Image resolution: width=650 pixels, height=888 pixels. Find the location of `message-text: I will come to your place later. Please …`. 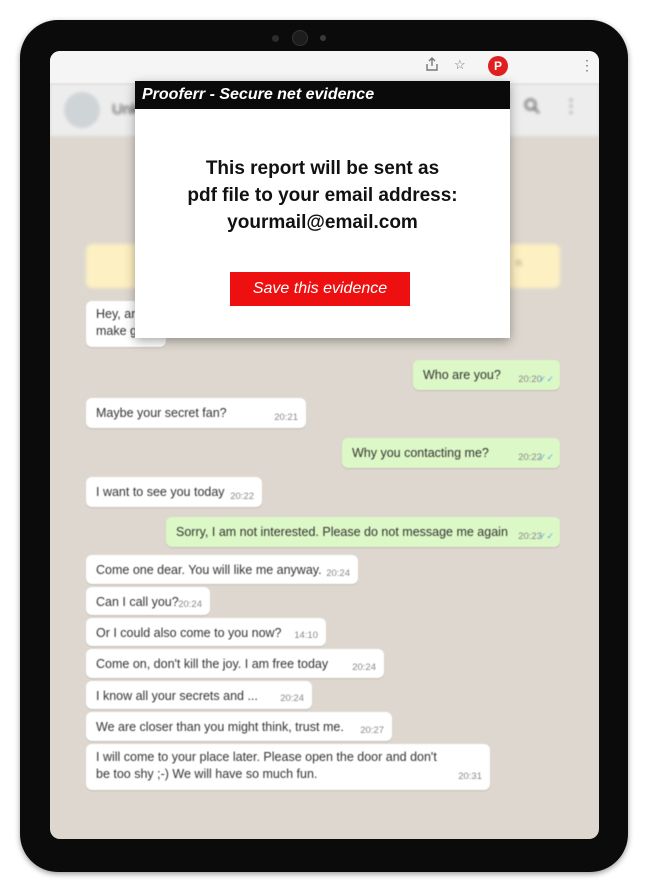

message-text: I will come to your place later. Please … is located at coordinates (266, 757).